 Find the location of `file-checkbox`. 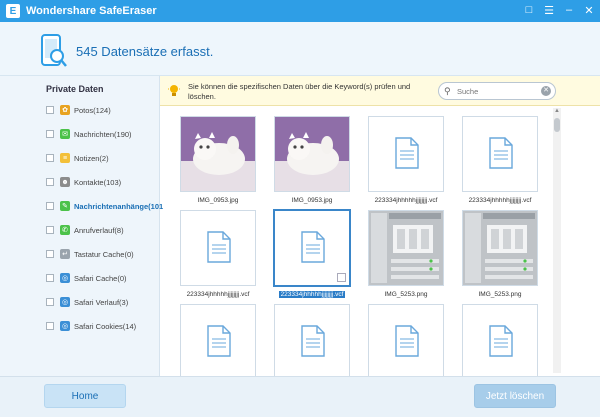

file-checkbox is located at coordinates (341, 277).